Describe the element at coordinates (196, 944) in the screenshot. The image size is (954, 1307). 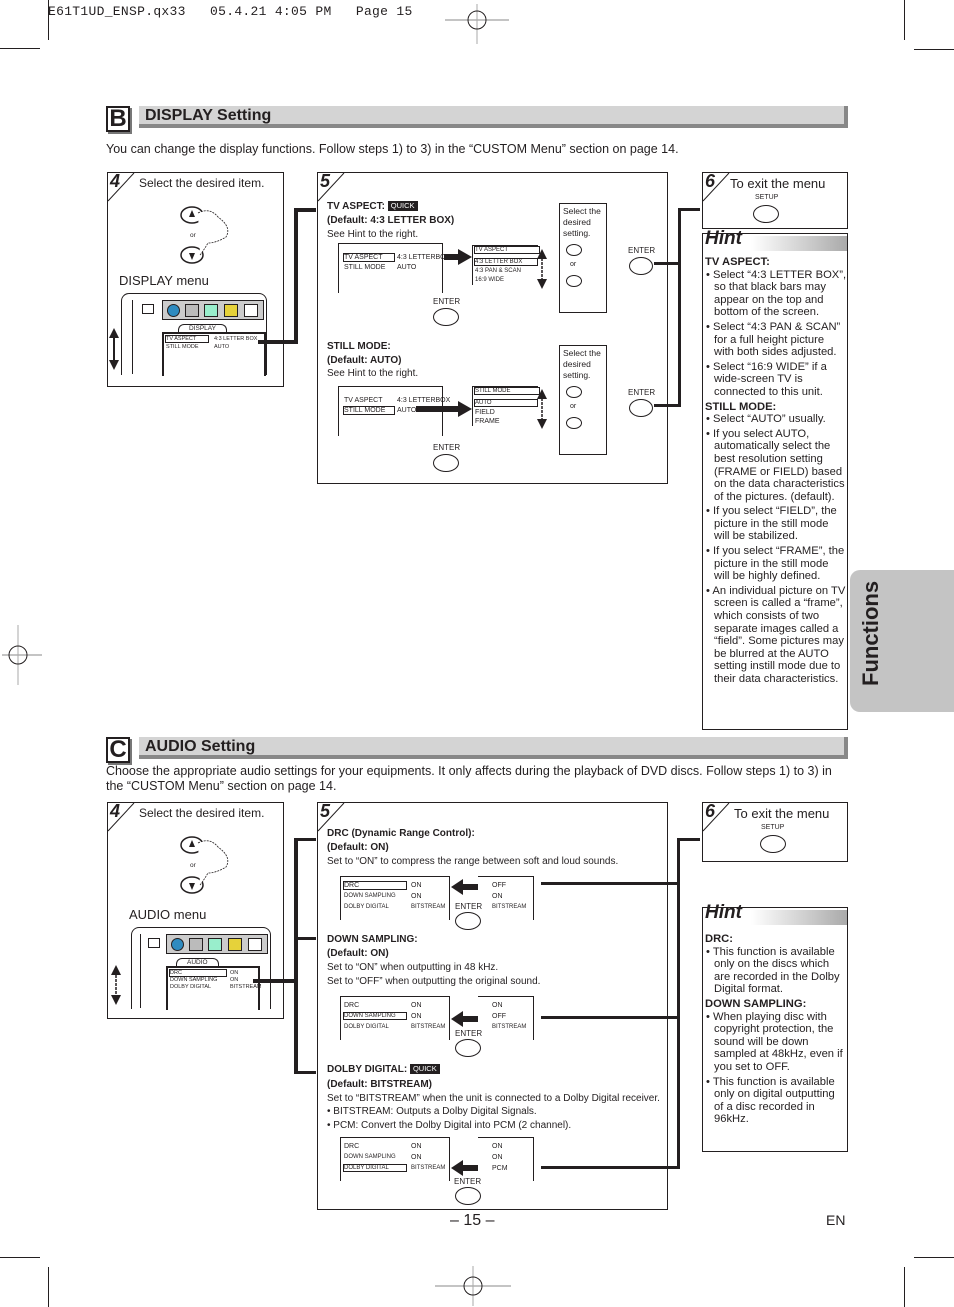
I see `display-icon` at that location.